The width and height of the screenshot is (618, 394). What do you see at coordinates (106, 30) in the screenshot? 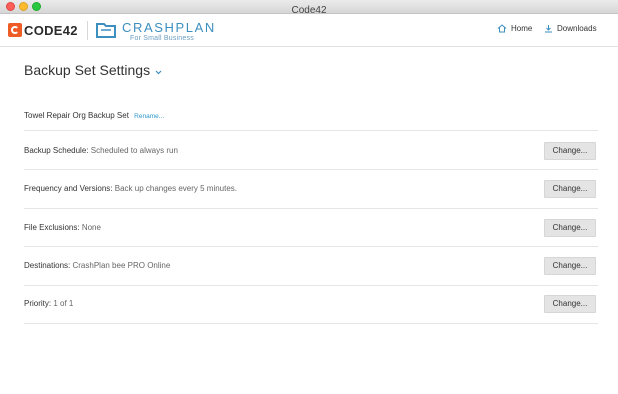
I see `crashplan-folder-icon` at bounding box center [106, 30].